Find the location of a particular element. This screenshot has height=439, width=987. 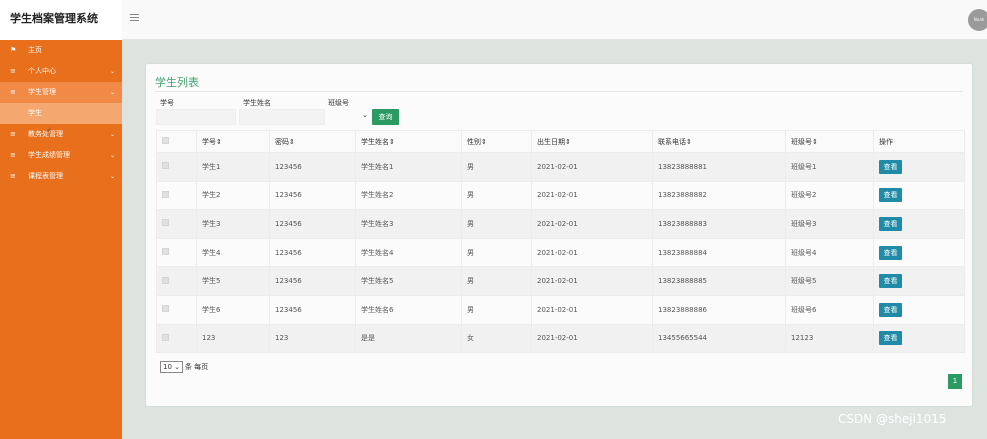

student-name-label: 学生姓名 is located at coordinates (257, 103).